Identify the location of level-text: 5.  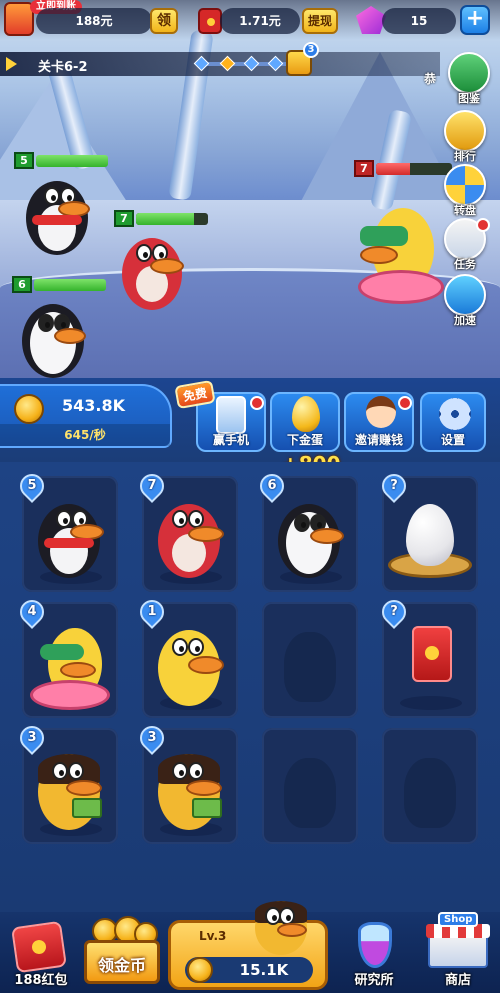
(32, 485).